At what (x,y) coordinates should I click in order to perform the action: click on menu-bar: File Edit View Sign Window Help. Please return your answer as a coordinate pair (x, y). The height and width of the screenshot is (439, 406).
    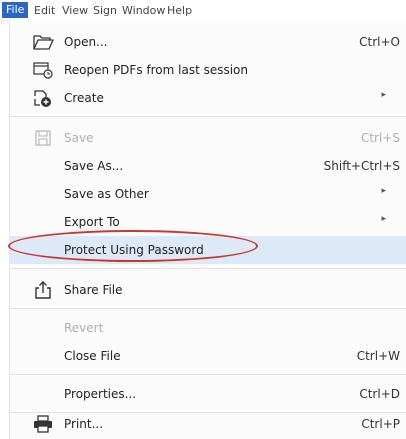
    Looking at the image, I should click on (203, 10).